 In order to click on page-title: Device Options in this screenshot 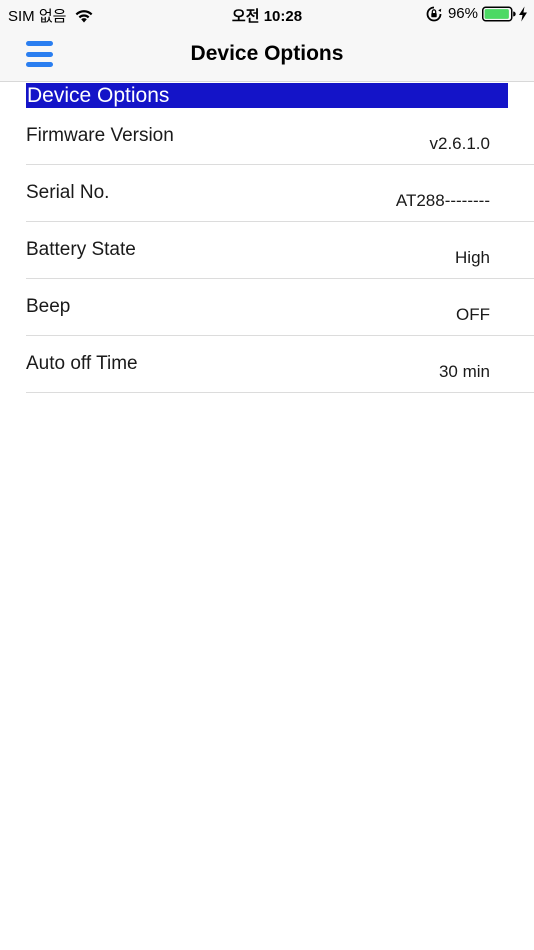, I will do `click(267, 53)`.